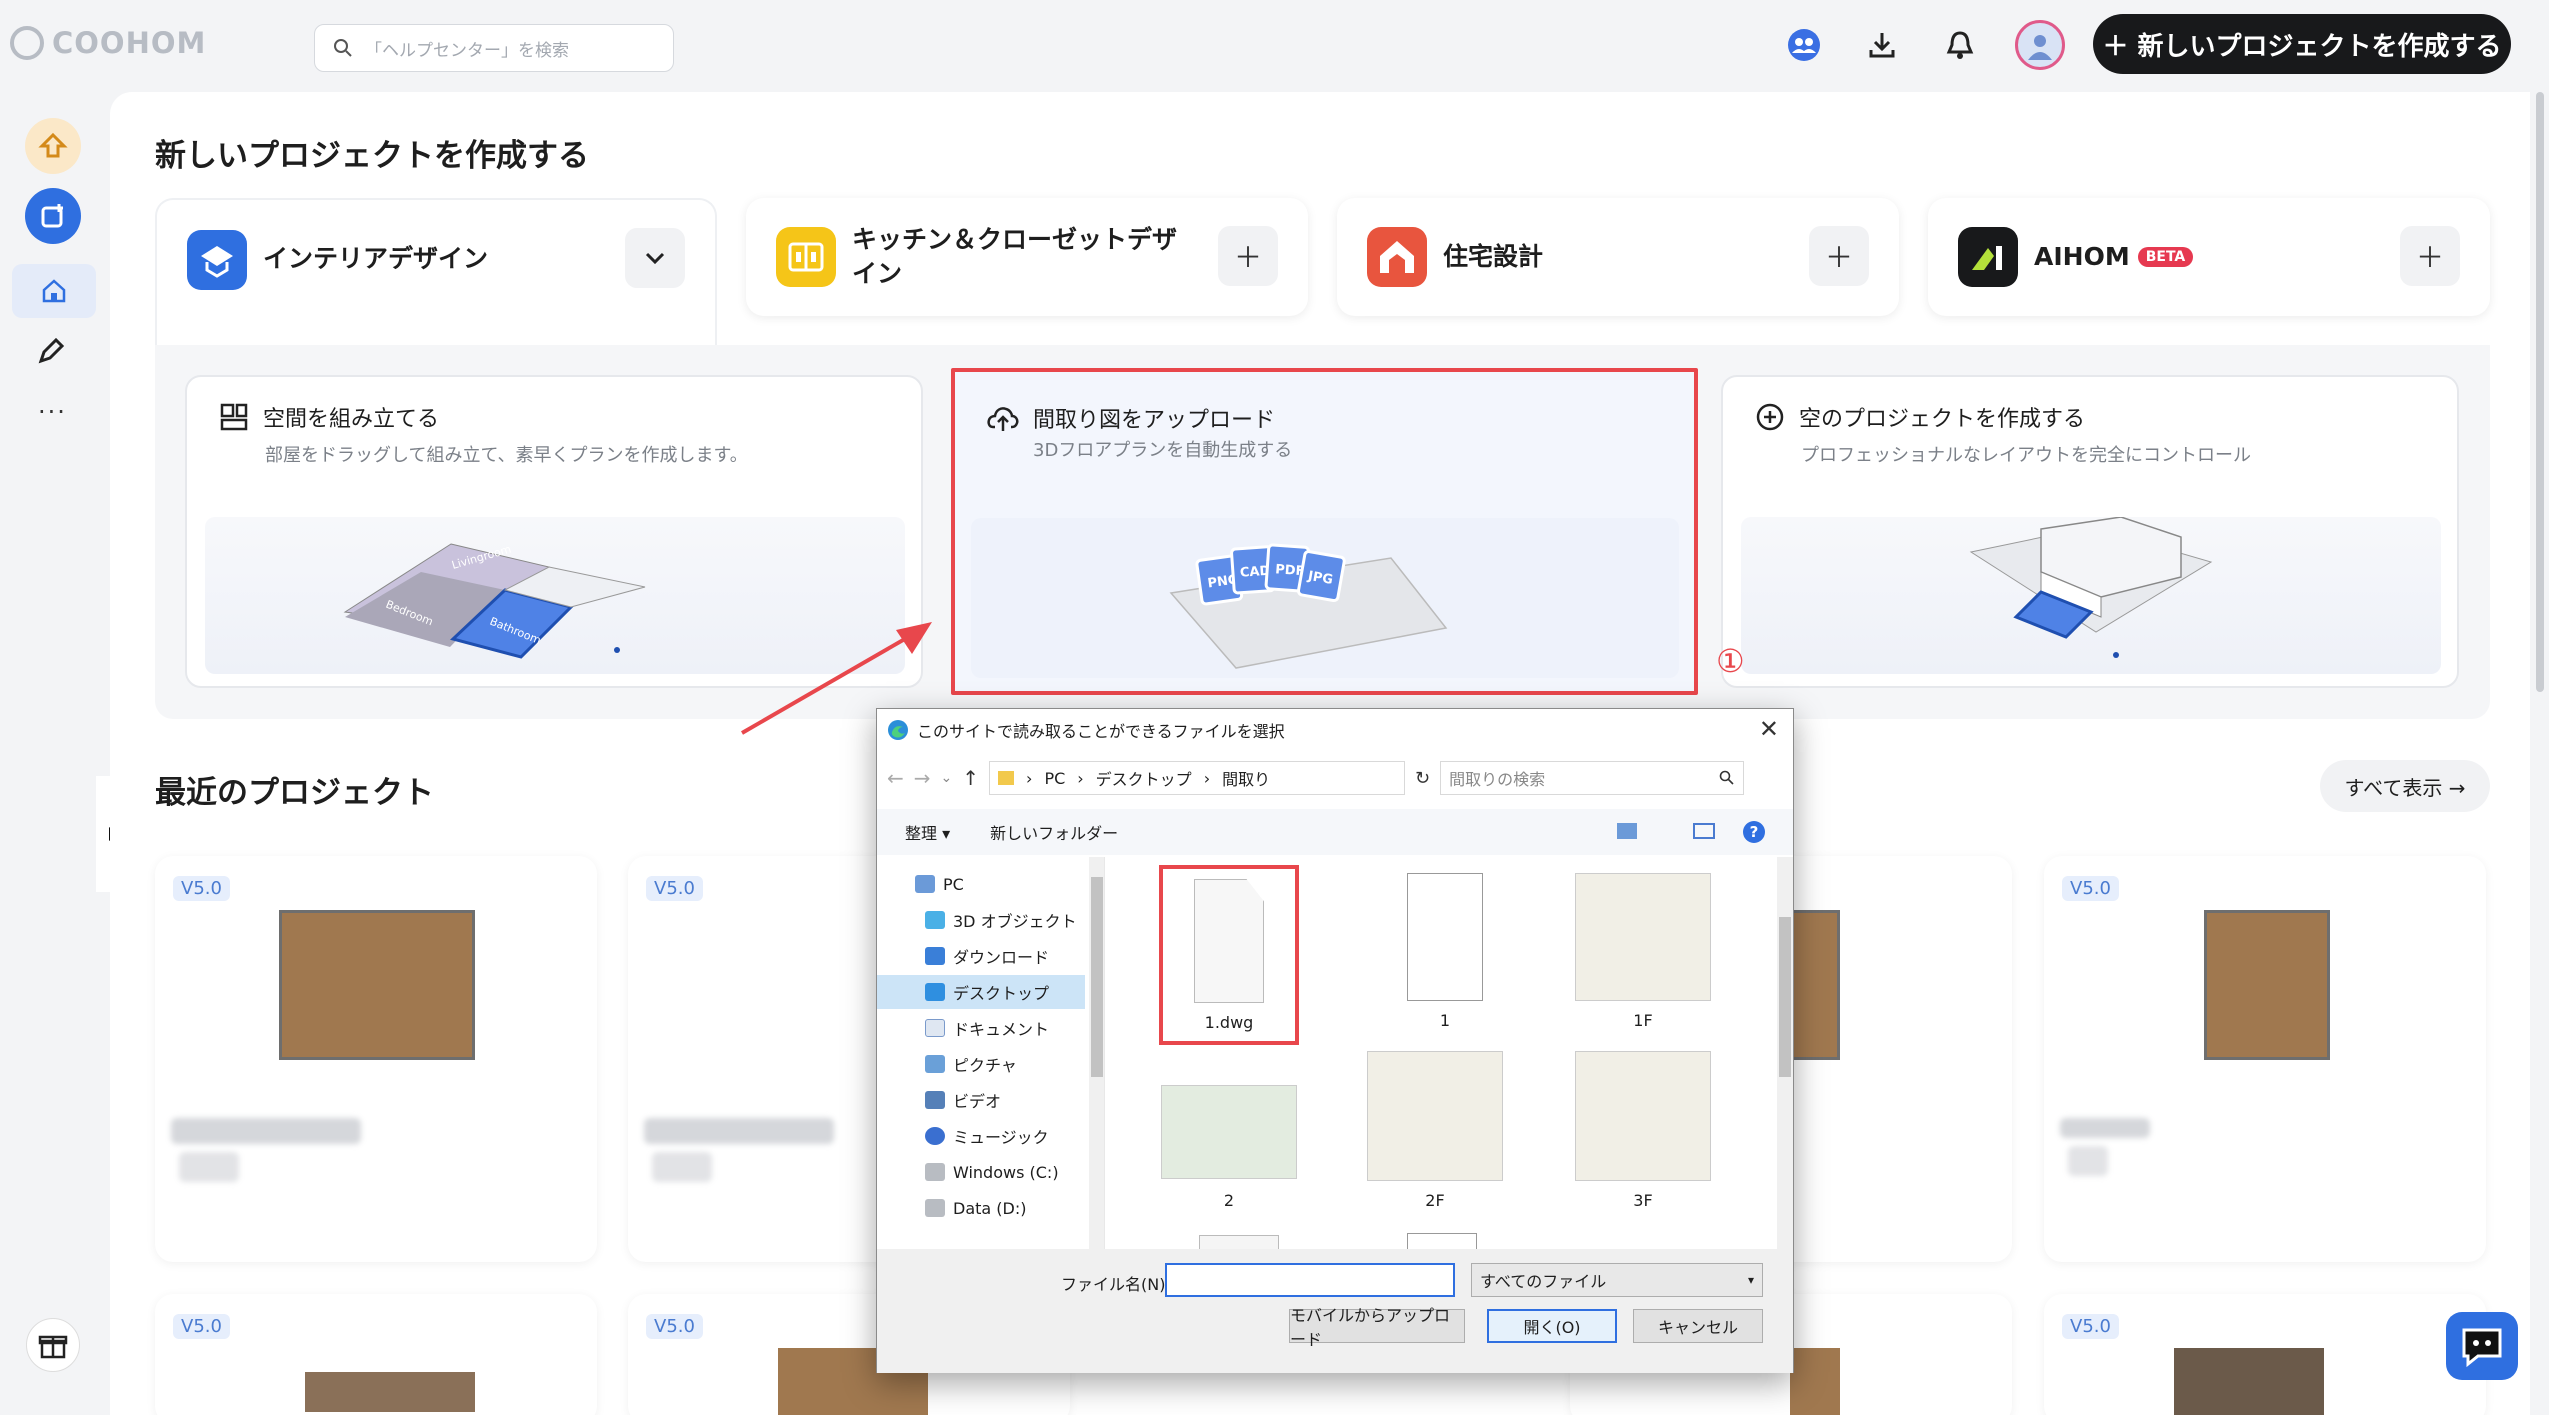 The image size is (2549, 1415). What do you see at coordinates (1704, 831) in the screenshot?
I see `preview-pane-icon` at bounding box center [1704, 831].